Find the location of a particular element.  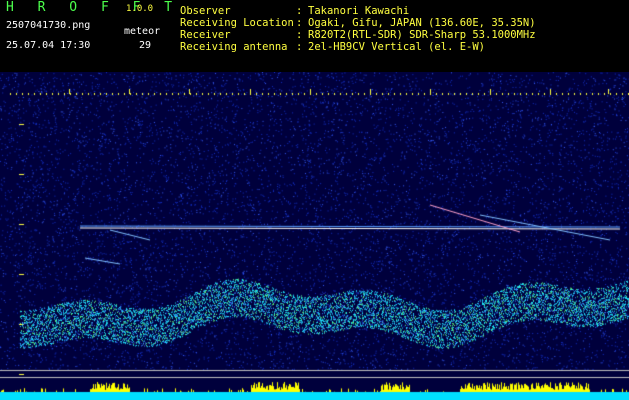

file-name: 2507041730.png is located at coordinates (48, 25).